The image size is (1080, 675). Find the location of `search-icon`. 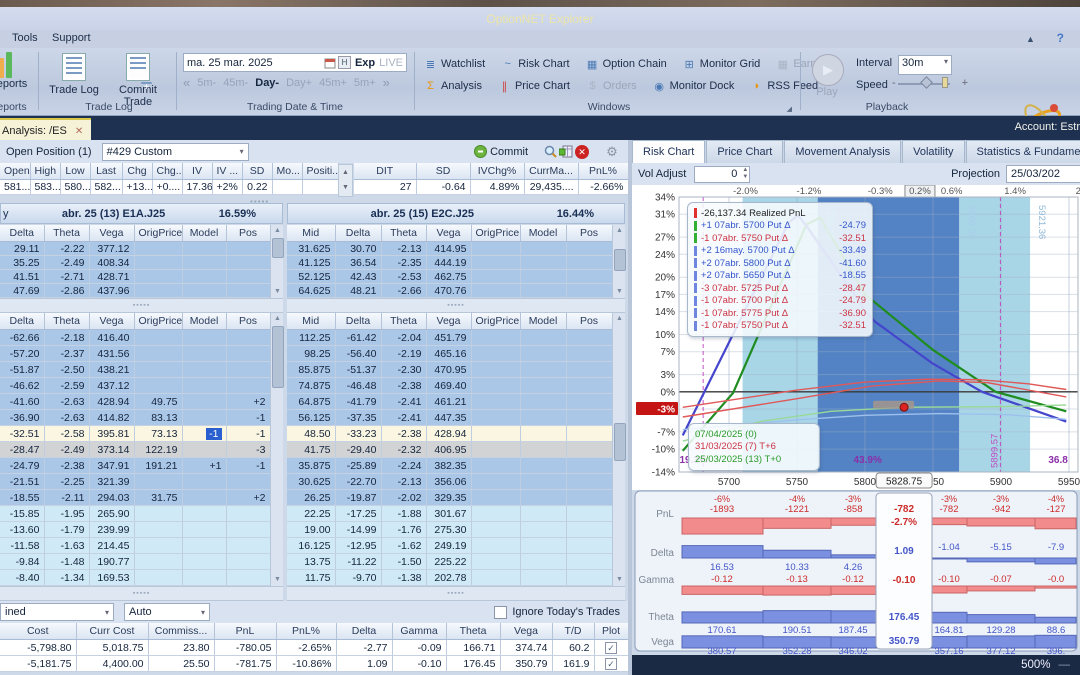

search-icon is located at coordinates (550, 152).